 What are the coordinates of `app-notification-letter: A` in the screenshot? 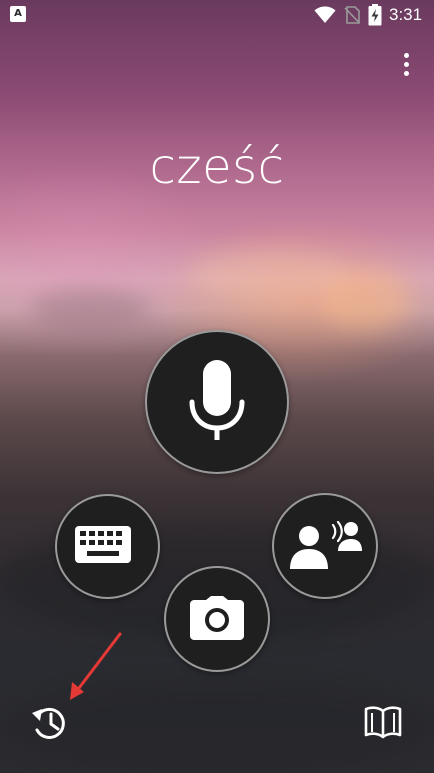 It's located at (18, 13).